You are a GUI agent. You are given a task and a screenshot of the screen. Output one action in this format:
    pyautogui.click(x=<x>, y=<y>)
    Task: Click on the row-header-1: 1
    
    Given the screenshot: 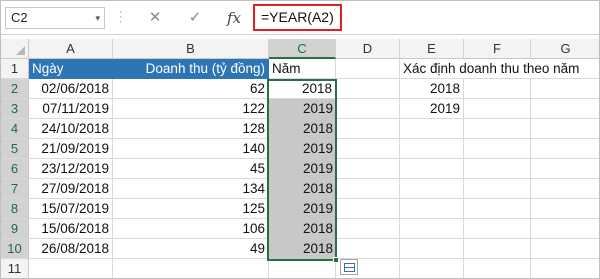 What is the action you would take?
    pyautogui.click(x=15, y=69)
    